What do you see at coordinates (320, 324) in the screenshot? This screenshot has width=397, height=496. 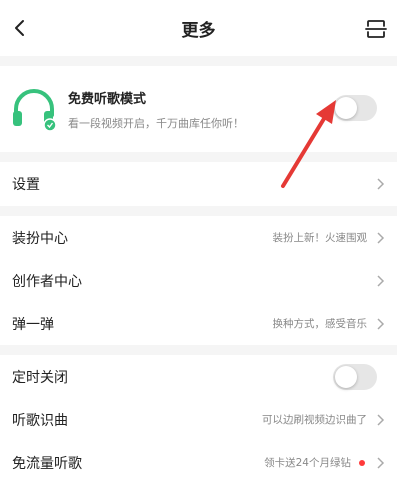 I see `tan-yi-tan-hint: 换种方式，感受音乐` at bounding box center [320, 324].